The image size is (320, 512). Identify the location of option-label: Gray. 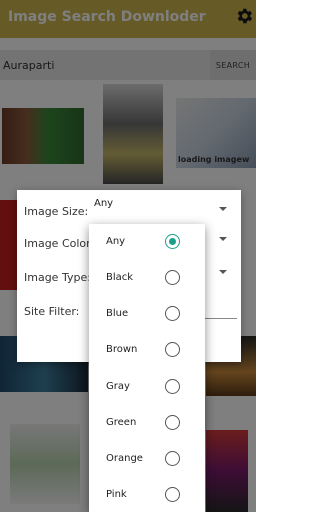
(118, 386).